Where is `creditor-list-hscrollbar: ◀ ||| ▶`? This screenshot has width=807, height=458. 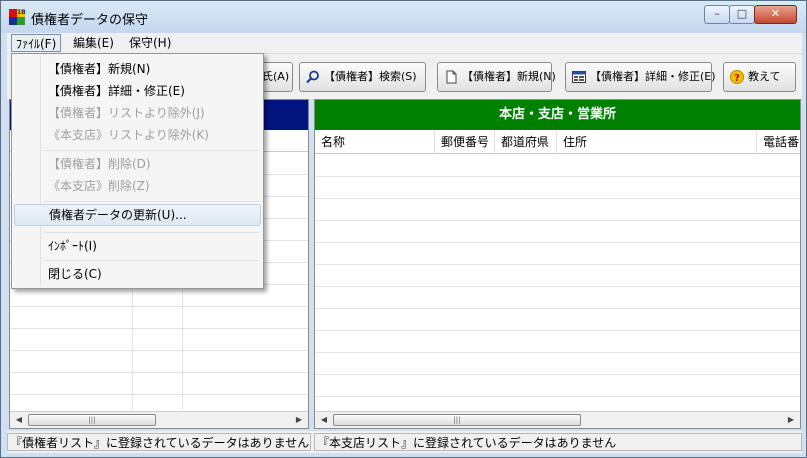 creditor-list-hscrollbar: ◀ ||| ▶ is located at coordinates (159, 419).